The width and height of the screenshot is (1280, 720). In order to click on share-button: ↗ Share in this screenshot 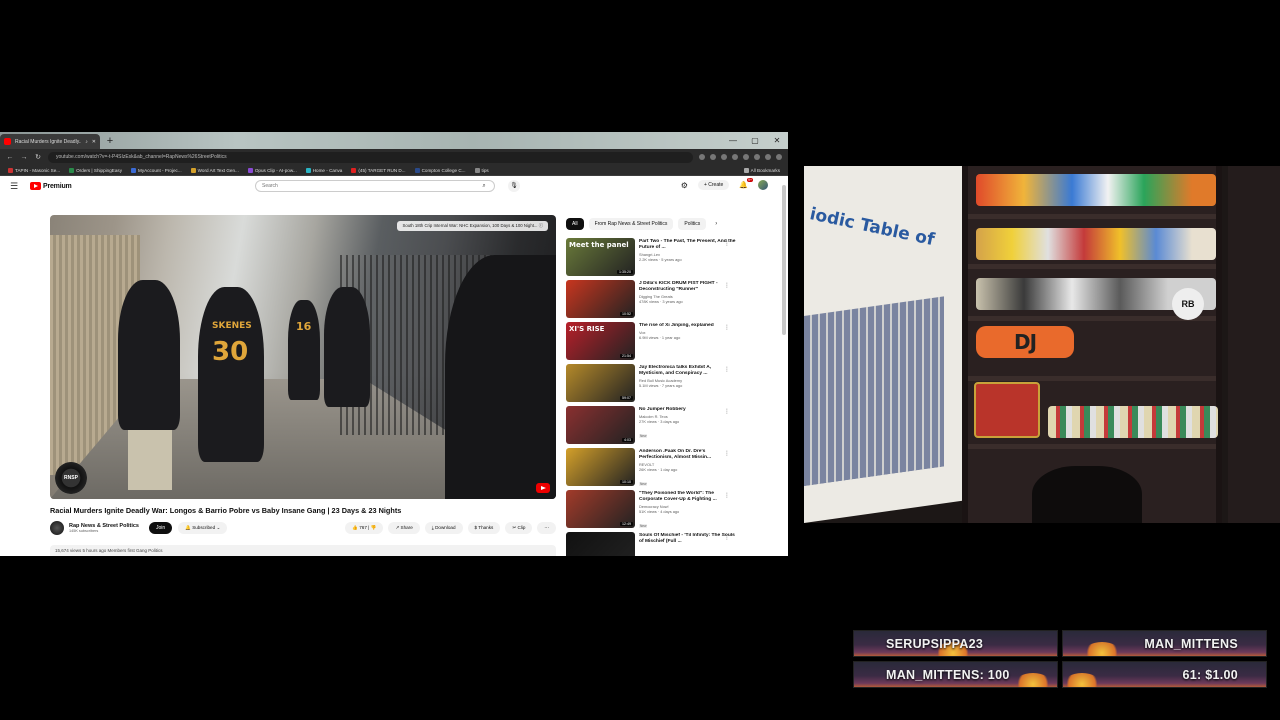, I will do `click(404, 528)`.